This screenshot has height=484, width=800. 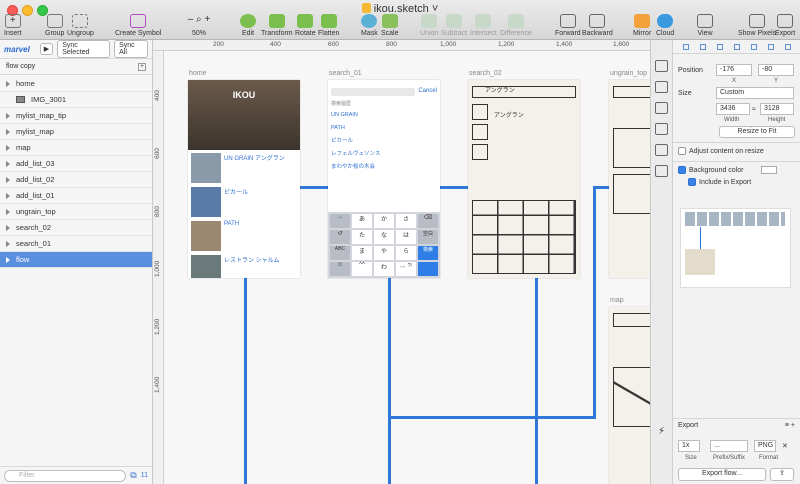 I want to click on search-result: PATH, so click(x=384, y=128).